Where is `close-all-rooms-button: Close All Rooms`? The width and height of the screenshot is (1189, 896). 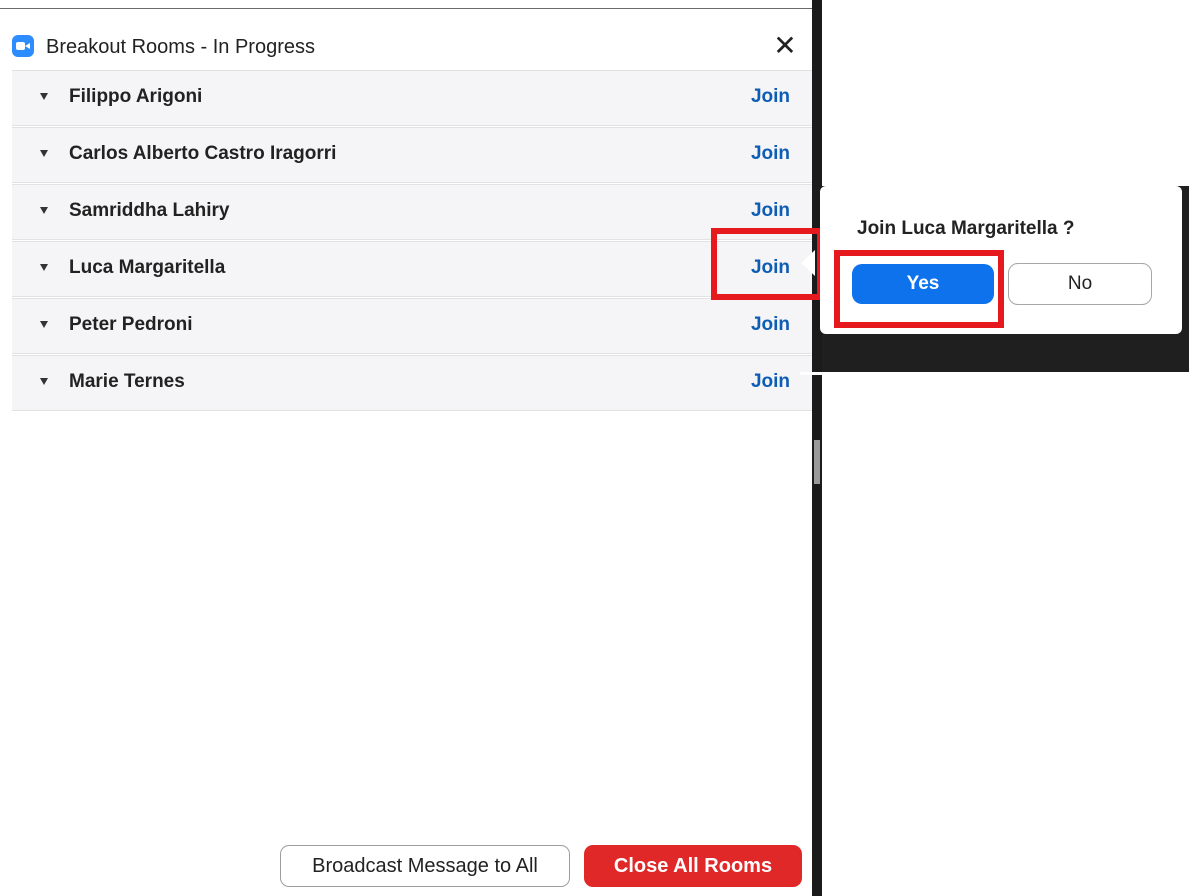 close-all-rooms-button: Close All Rooms is located at coordinates (693, 866).